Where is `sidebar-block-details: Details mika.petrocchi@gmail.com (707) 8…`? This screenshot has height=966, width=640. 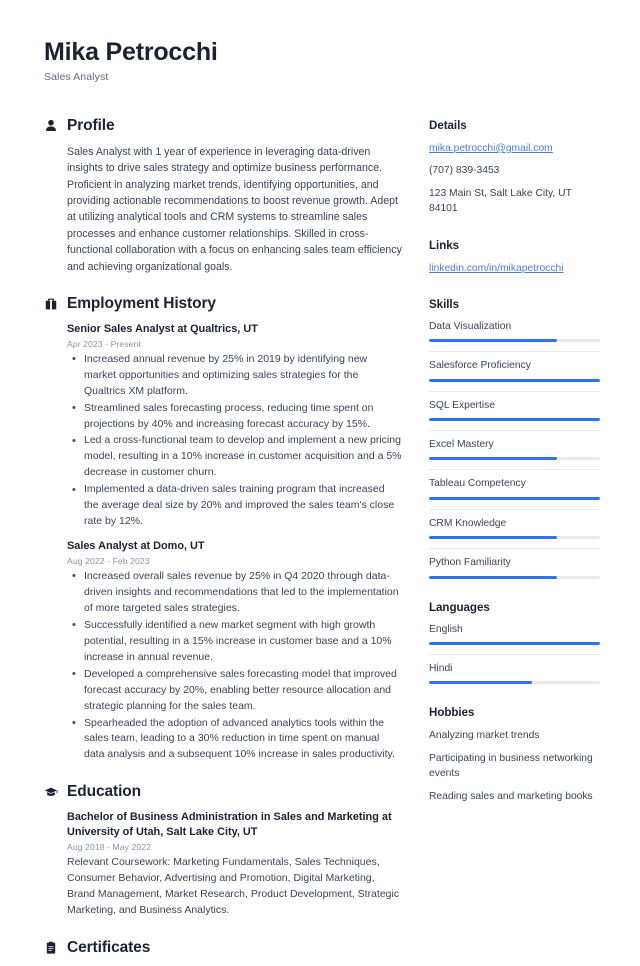
sidebar-block-details: Details mika.petrocchi@gmail.com (707) 8… is located at coordinates (514, 168).